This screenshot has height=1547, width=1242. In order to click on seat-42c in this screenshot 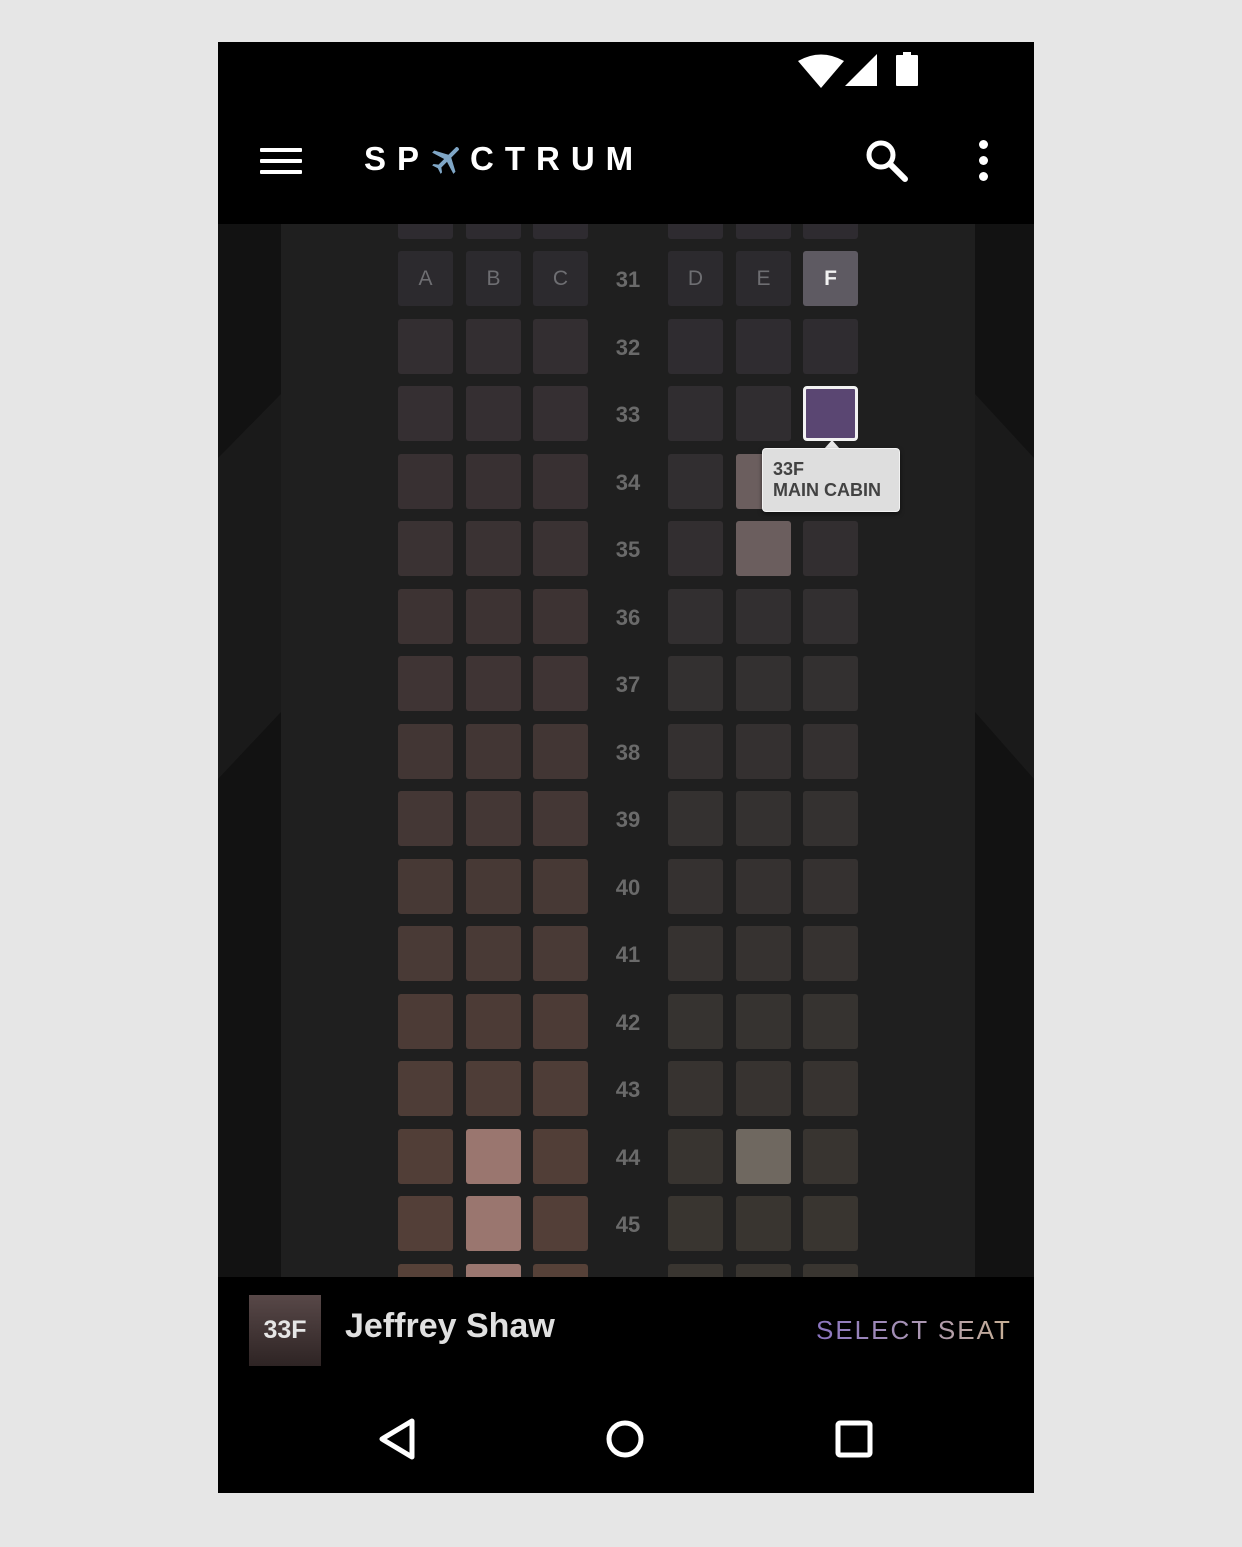, I will do `click(560, 1021)`.